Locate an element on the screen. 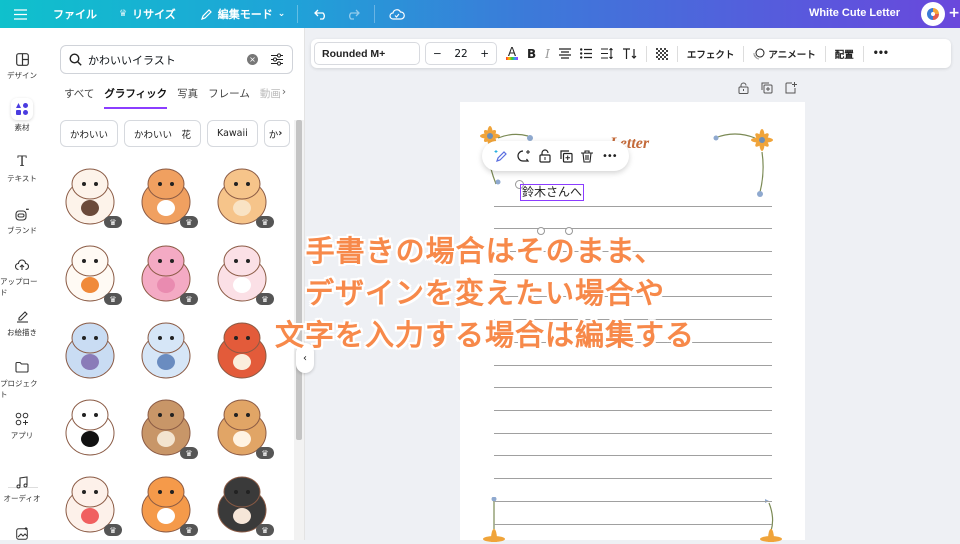  graphic-snake is located at coordinates (90, 425).